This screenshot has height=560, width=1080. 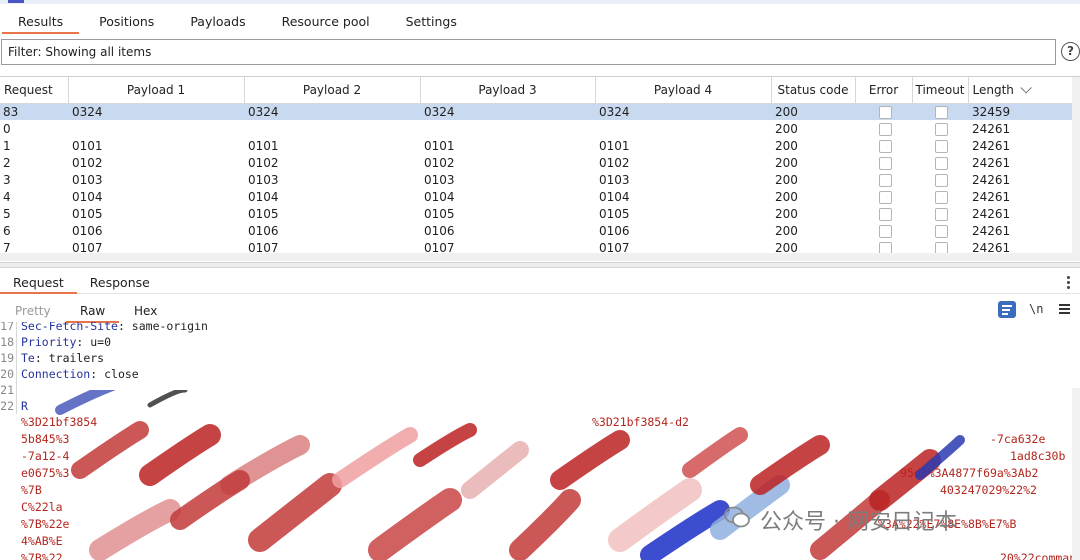 I want to click on column-header-payload-4: Payload 4, so click(x=683, y=90).